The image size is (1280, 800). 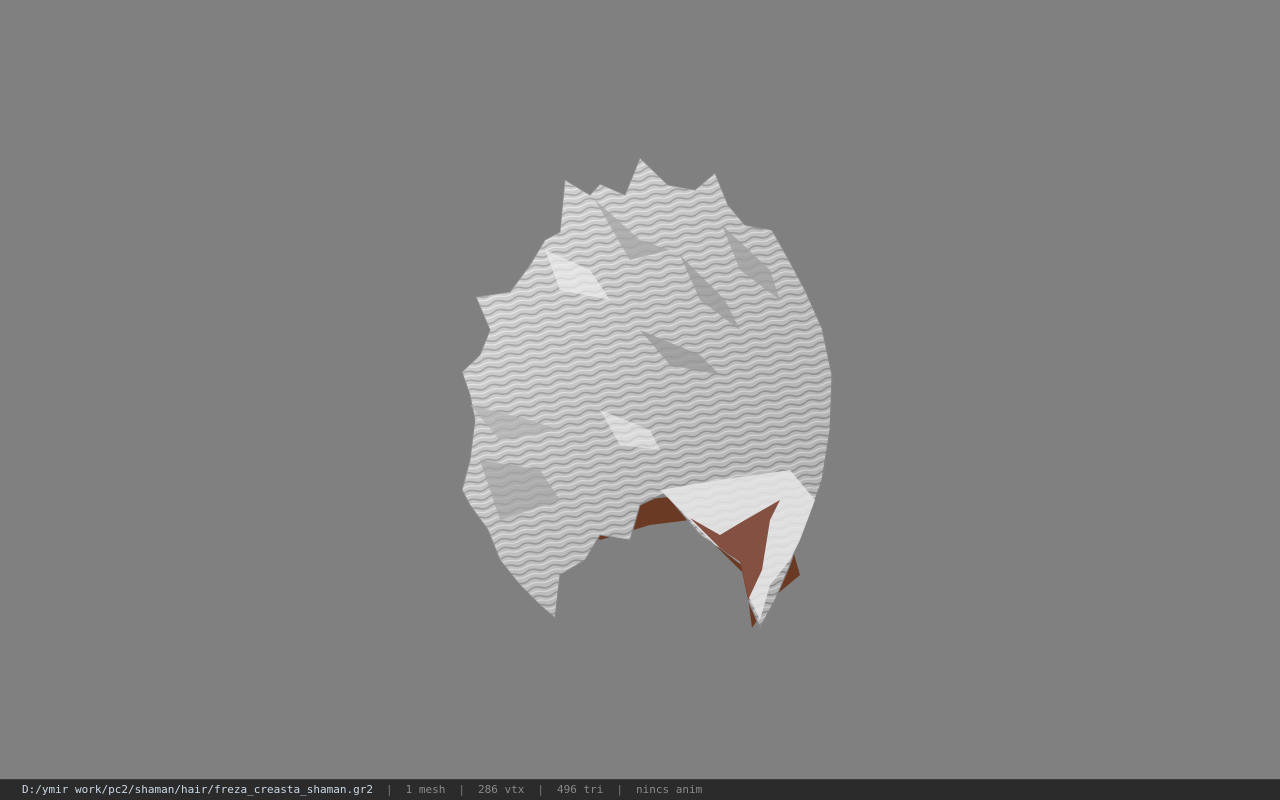 What do you see at coordinates (425, 789) in the screenshot?
I see `mesh-count: 1 mesh` at bounding box center [425, 789].